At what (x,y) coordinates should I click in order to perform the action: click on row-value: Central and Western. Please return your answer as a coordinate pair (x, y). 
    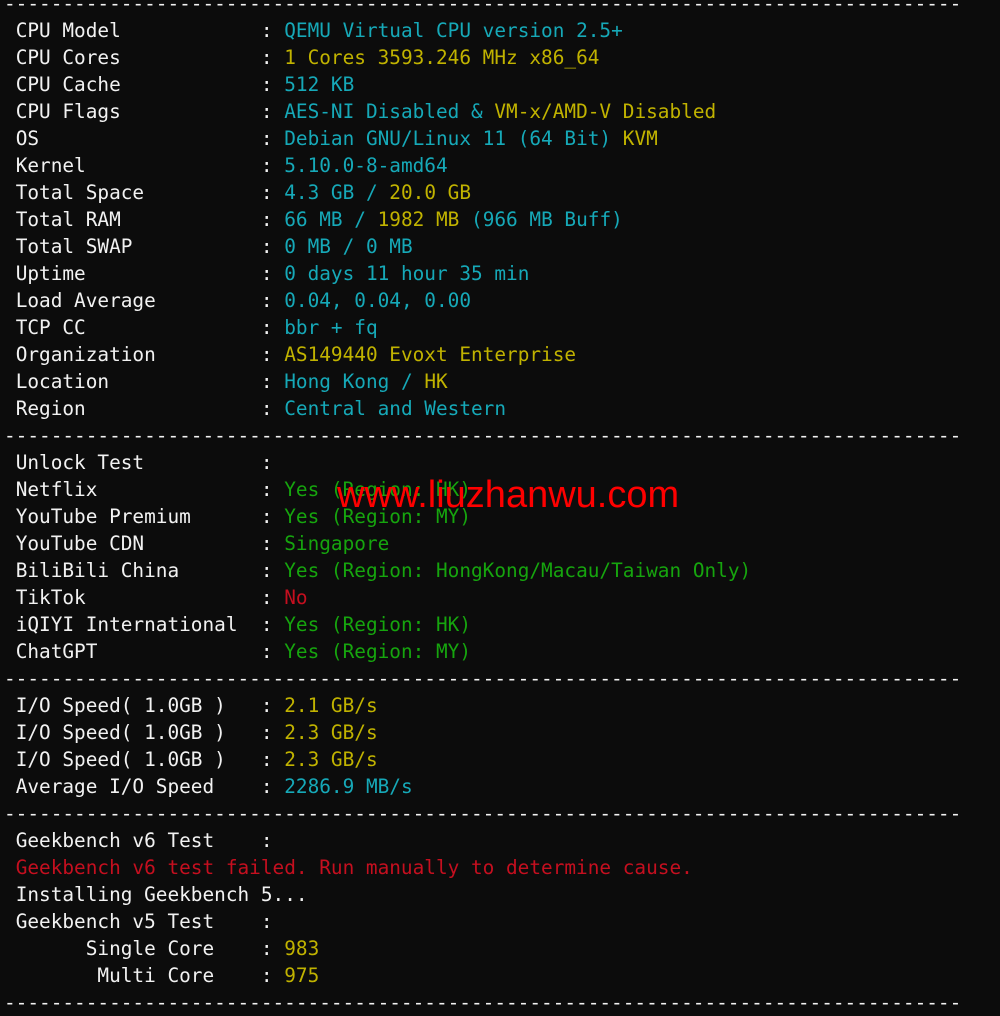
    Looking at the image, I should click on (395, 408).